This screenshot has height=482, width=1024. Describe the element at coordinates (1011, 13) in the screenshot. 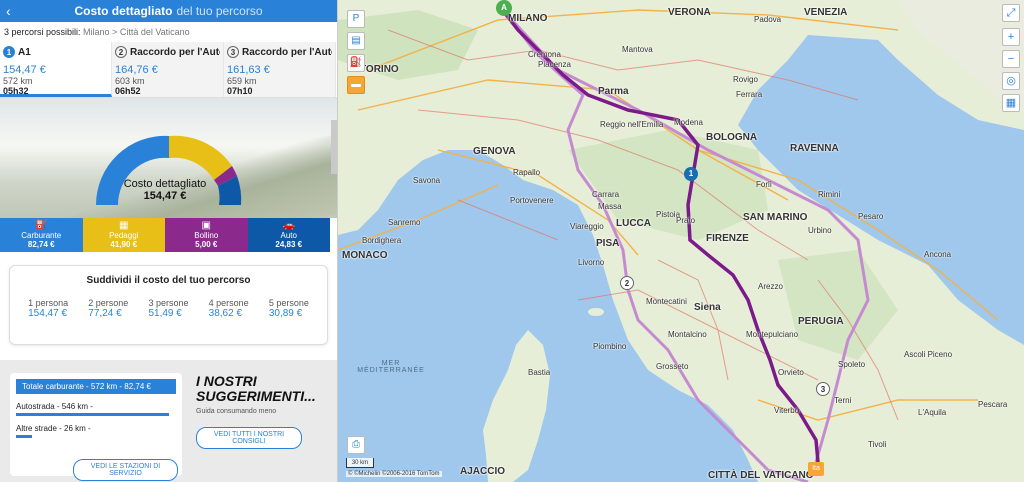

I see `fullscreen-icon: ⤢` at that location.